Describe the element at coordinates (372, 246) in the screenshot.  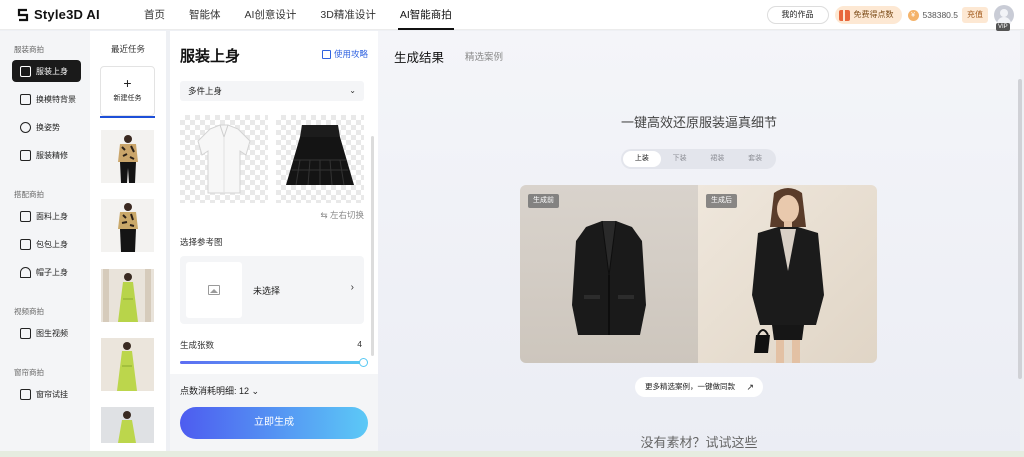
I see `config-scrollbar` at that location.